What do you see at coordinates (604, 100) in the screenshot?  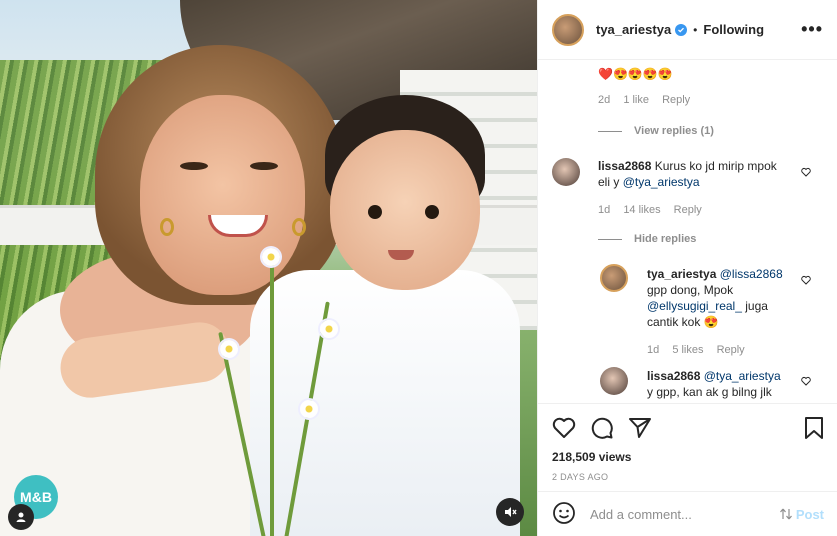 I see `comment-age: 2d` at bounding box center [604, 100].